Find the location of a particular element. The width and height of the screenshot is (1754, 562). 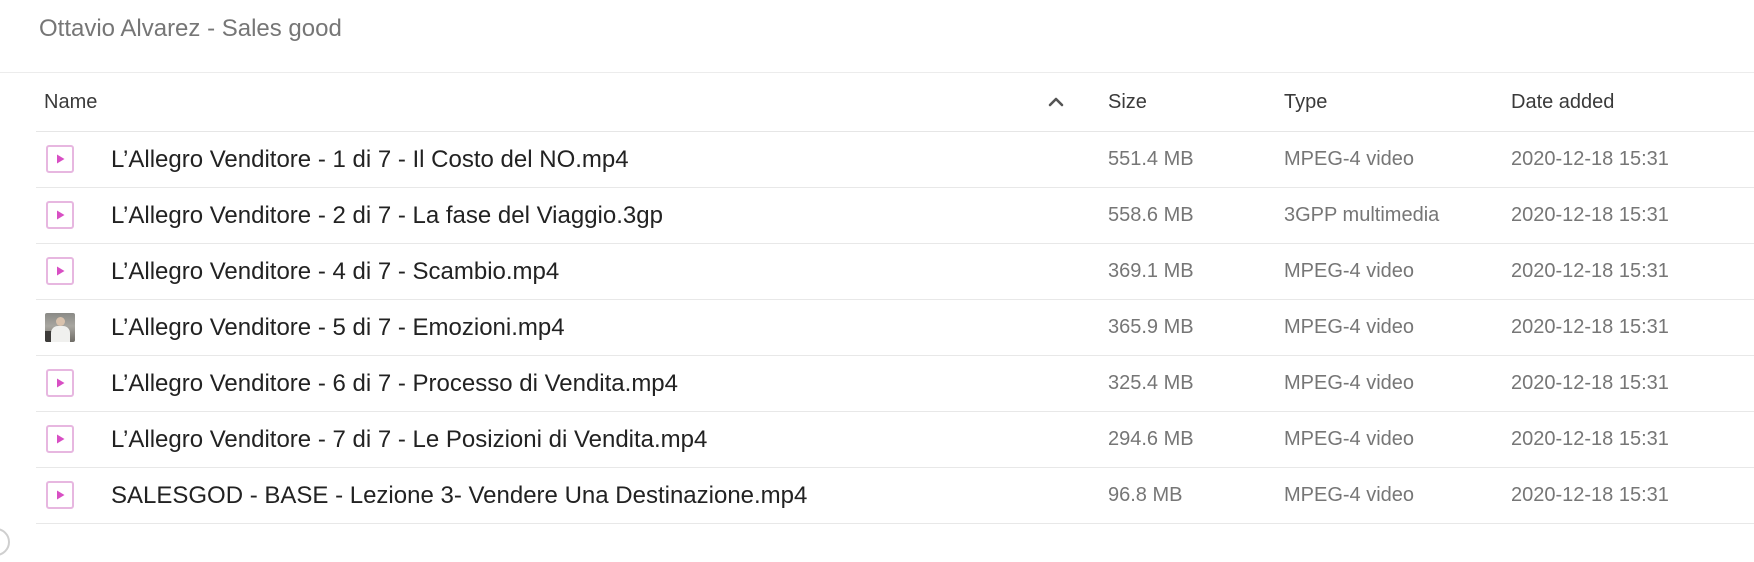

file-size: 294.6 MB is located at coordinates (1151, 439).